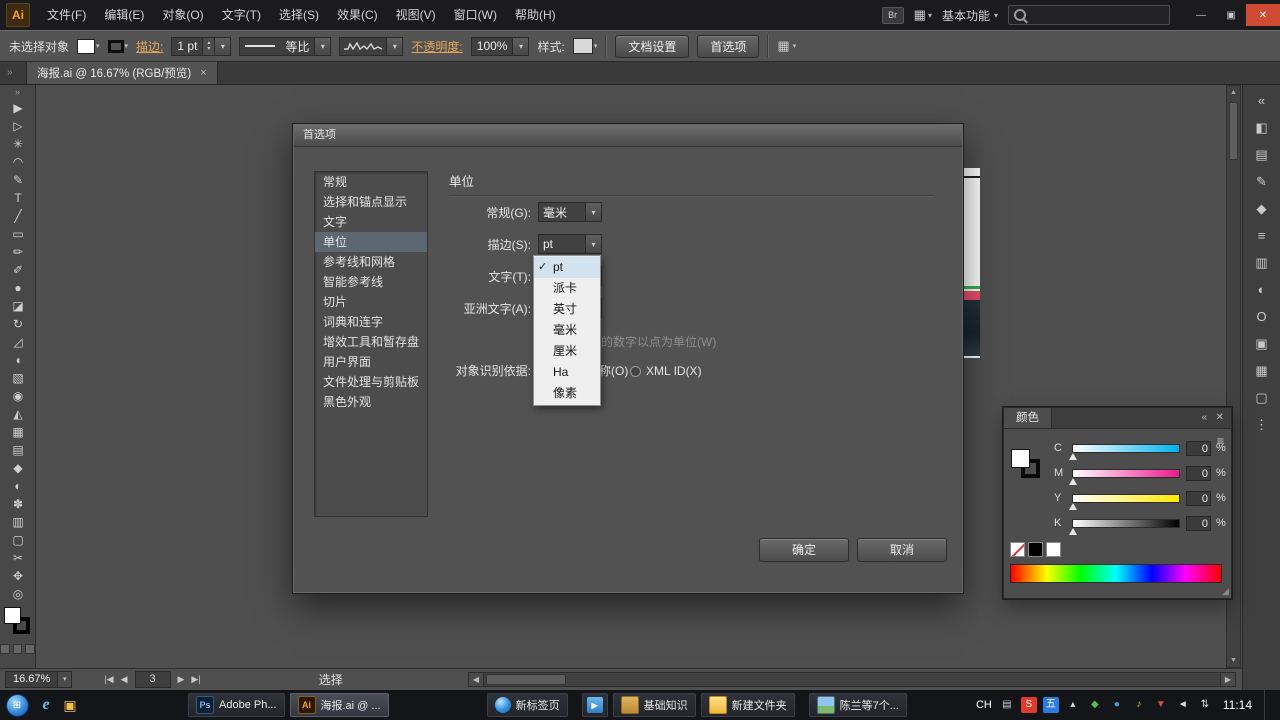 The height and width of the screenshot is (720, 1280). What do you see at coordinates (923, 15) in the screenshot?
I see `arrange-documents-icon: ▦ ▾` at bounding box center [923, 15].